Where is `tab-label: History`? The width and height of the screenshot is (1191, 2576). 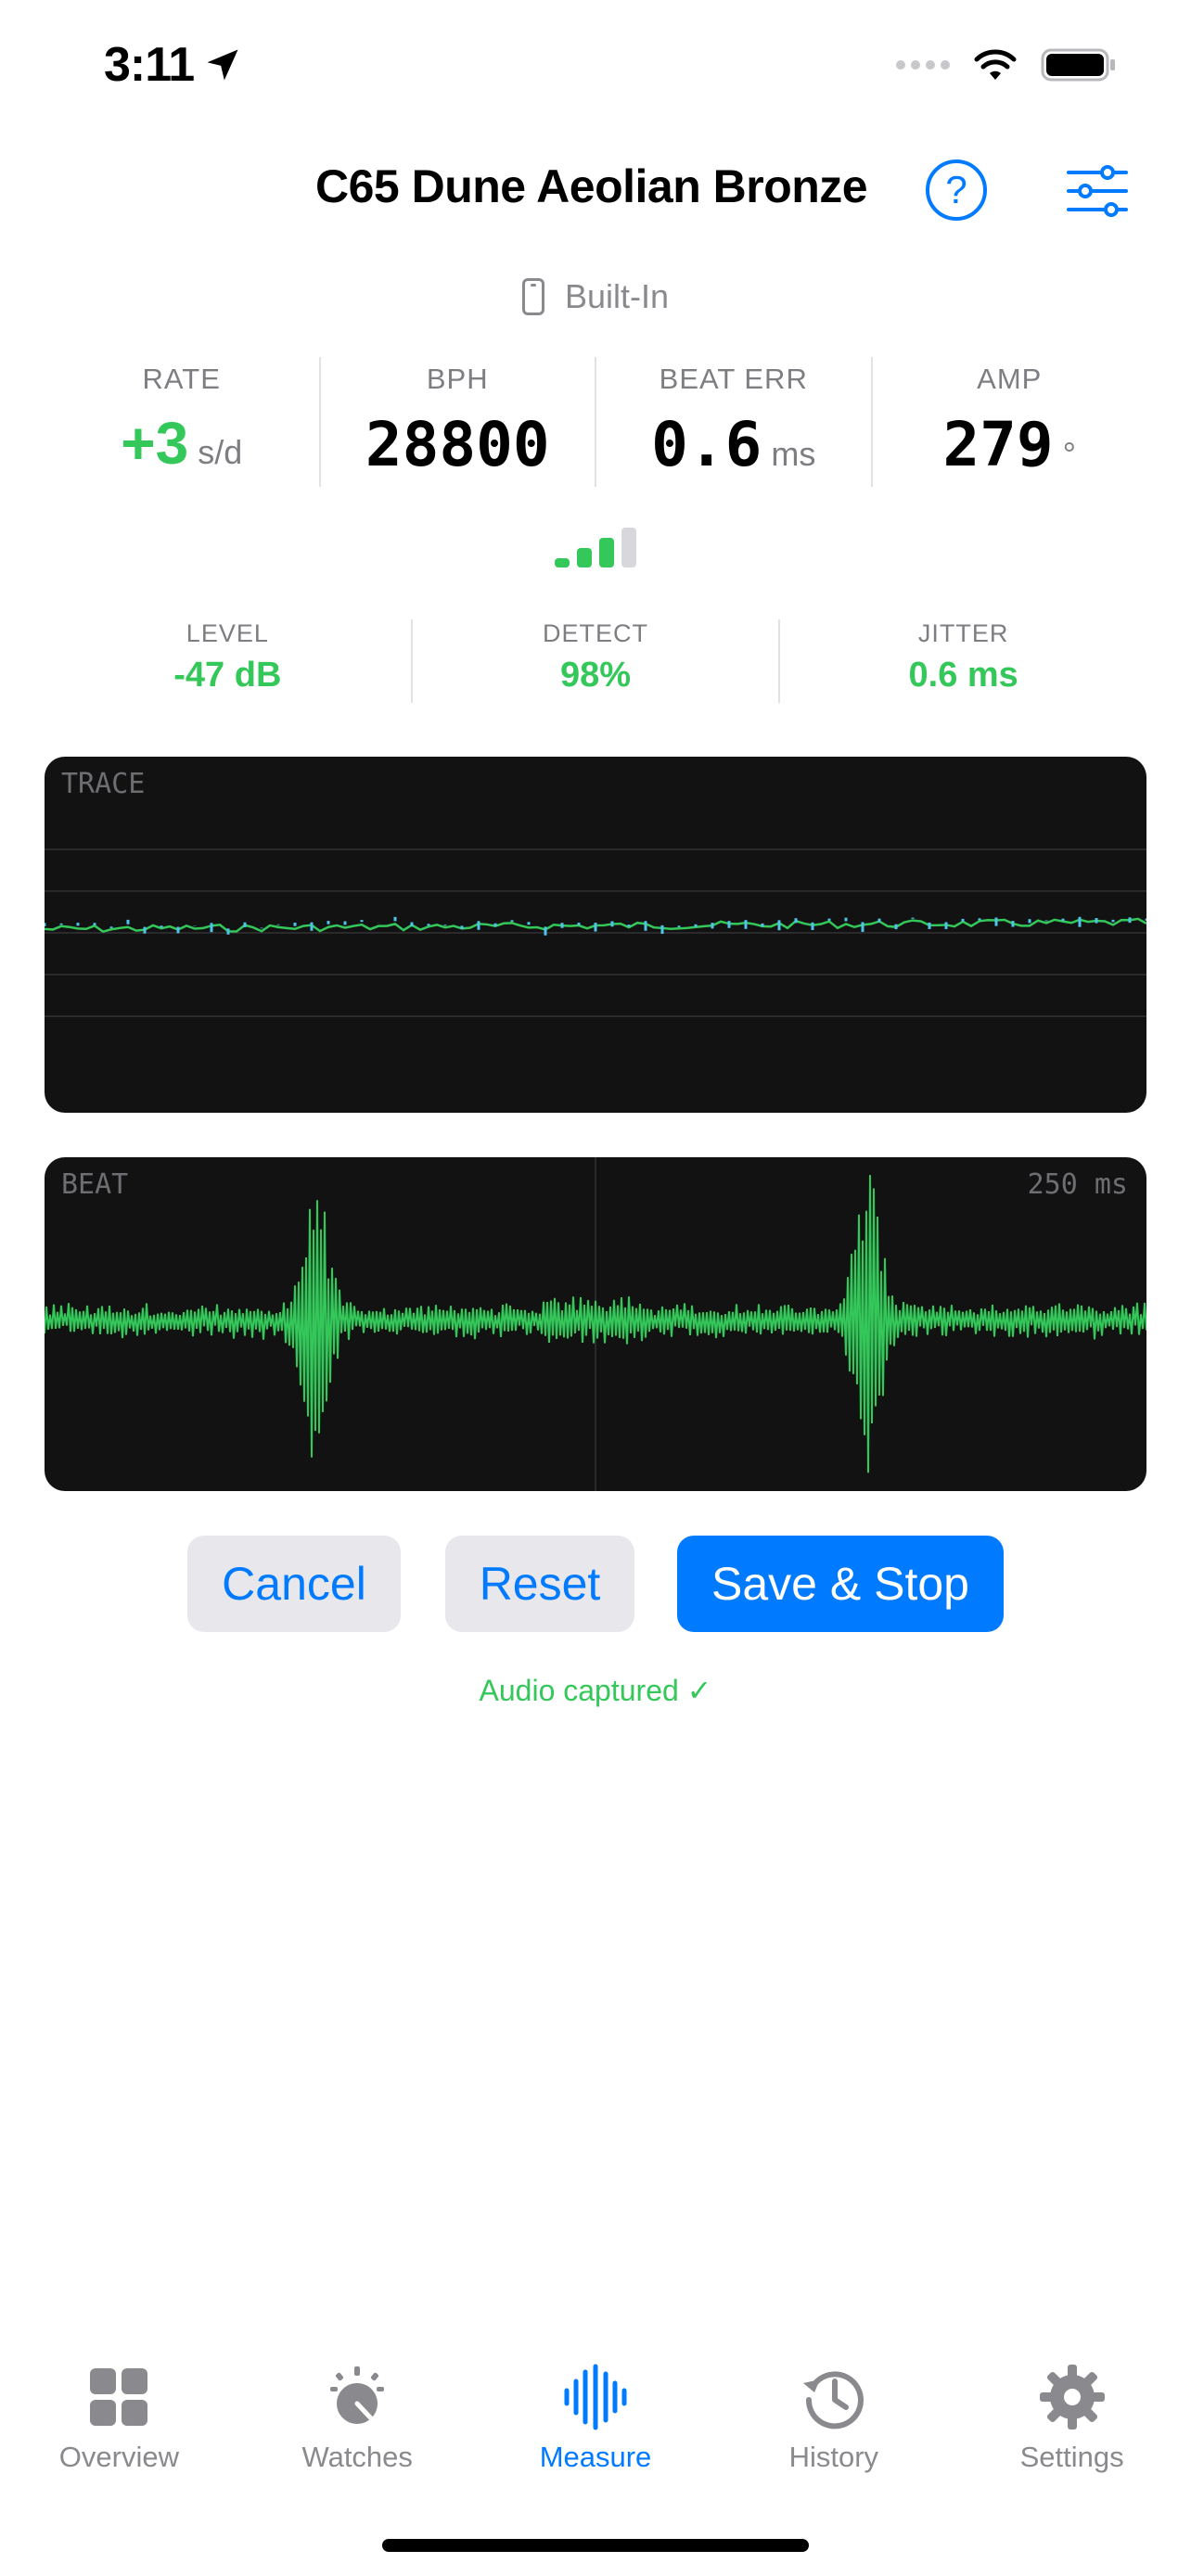 tab-label: History is located at coordinates (833, 2457).